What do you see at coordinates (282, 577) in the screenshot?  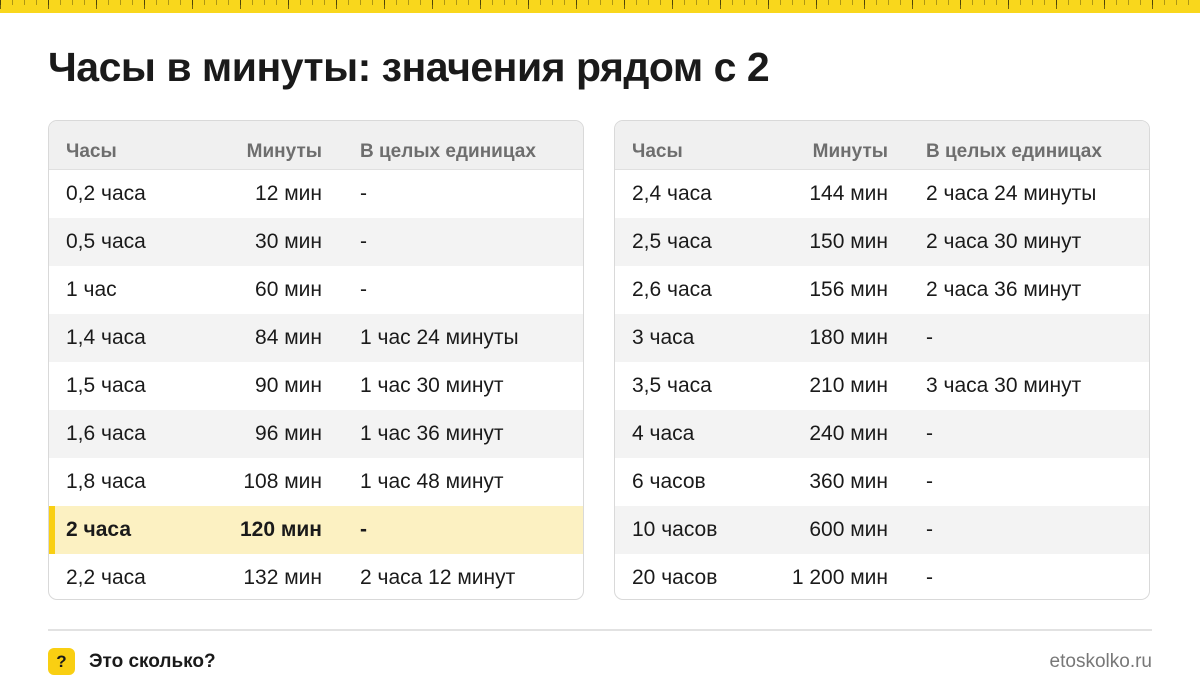 I see `cell-minutes: 132 мин` at bounding box center [282, 577].